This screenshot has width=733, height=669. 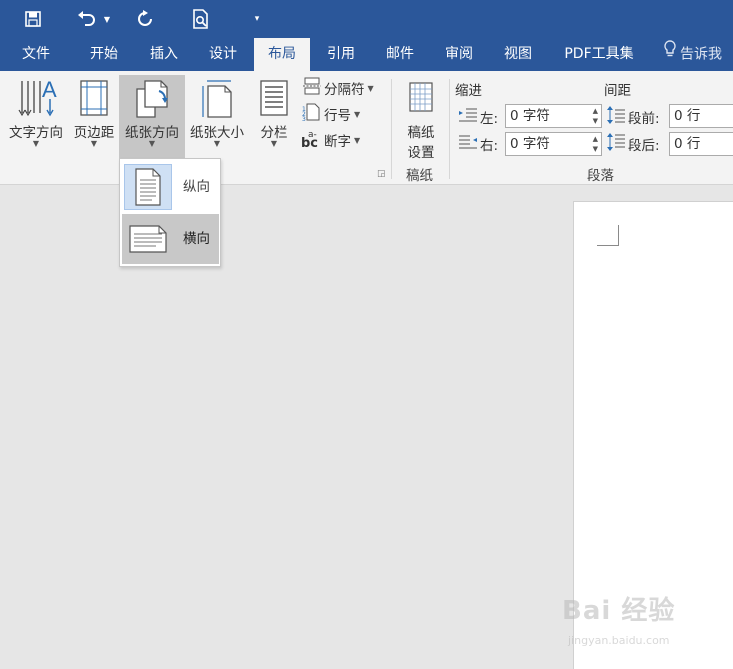 What do you see at coordinates (468, 144) in the screenshot?
I see `indent-right-icon` at bounding box center [468, 144].